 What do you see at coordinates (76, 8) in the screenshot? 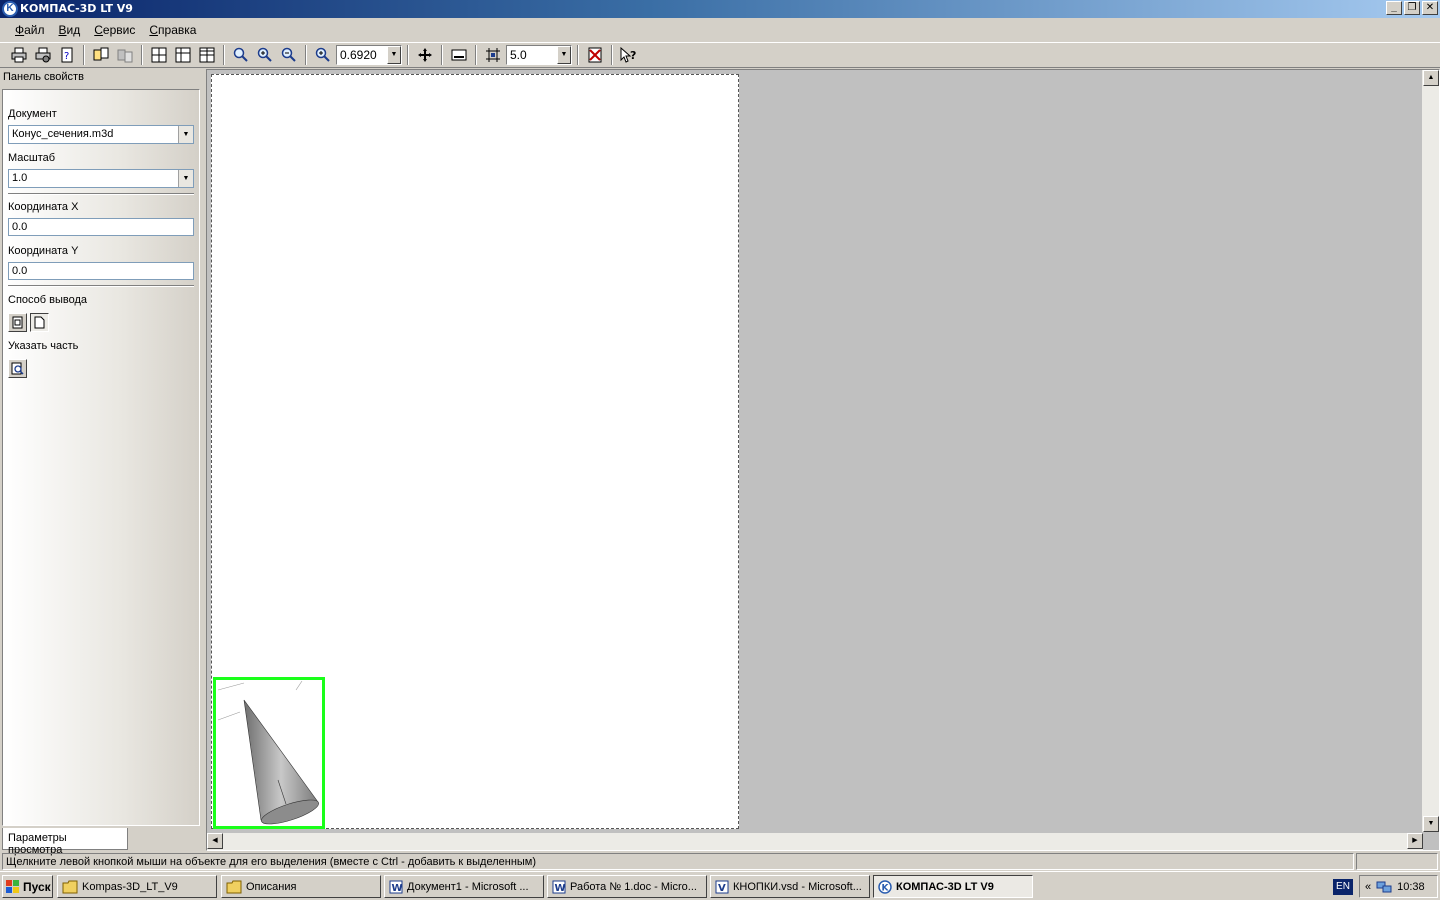
I see `window-title: КОМПАС-3D LT V9` at bounding box center [76, 8].